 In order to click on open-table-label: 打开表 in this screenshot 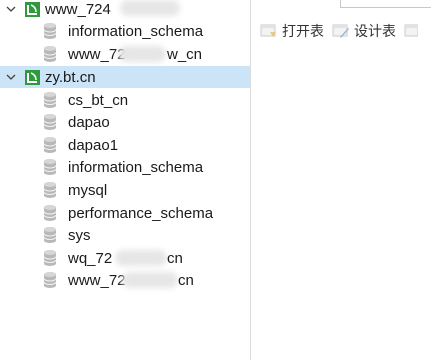, I will do `click(303, 31)`.